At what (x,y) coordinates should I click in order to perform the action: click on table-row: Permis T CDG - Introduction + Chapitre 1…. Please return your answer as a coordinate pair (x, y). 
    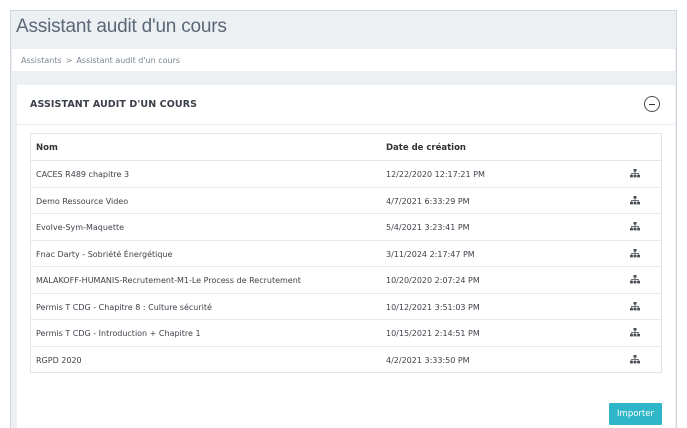
    Looking at the image, I should click on (346, 333).